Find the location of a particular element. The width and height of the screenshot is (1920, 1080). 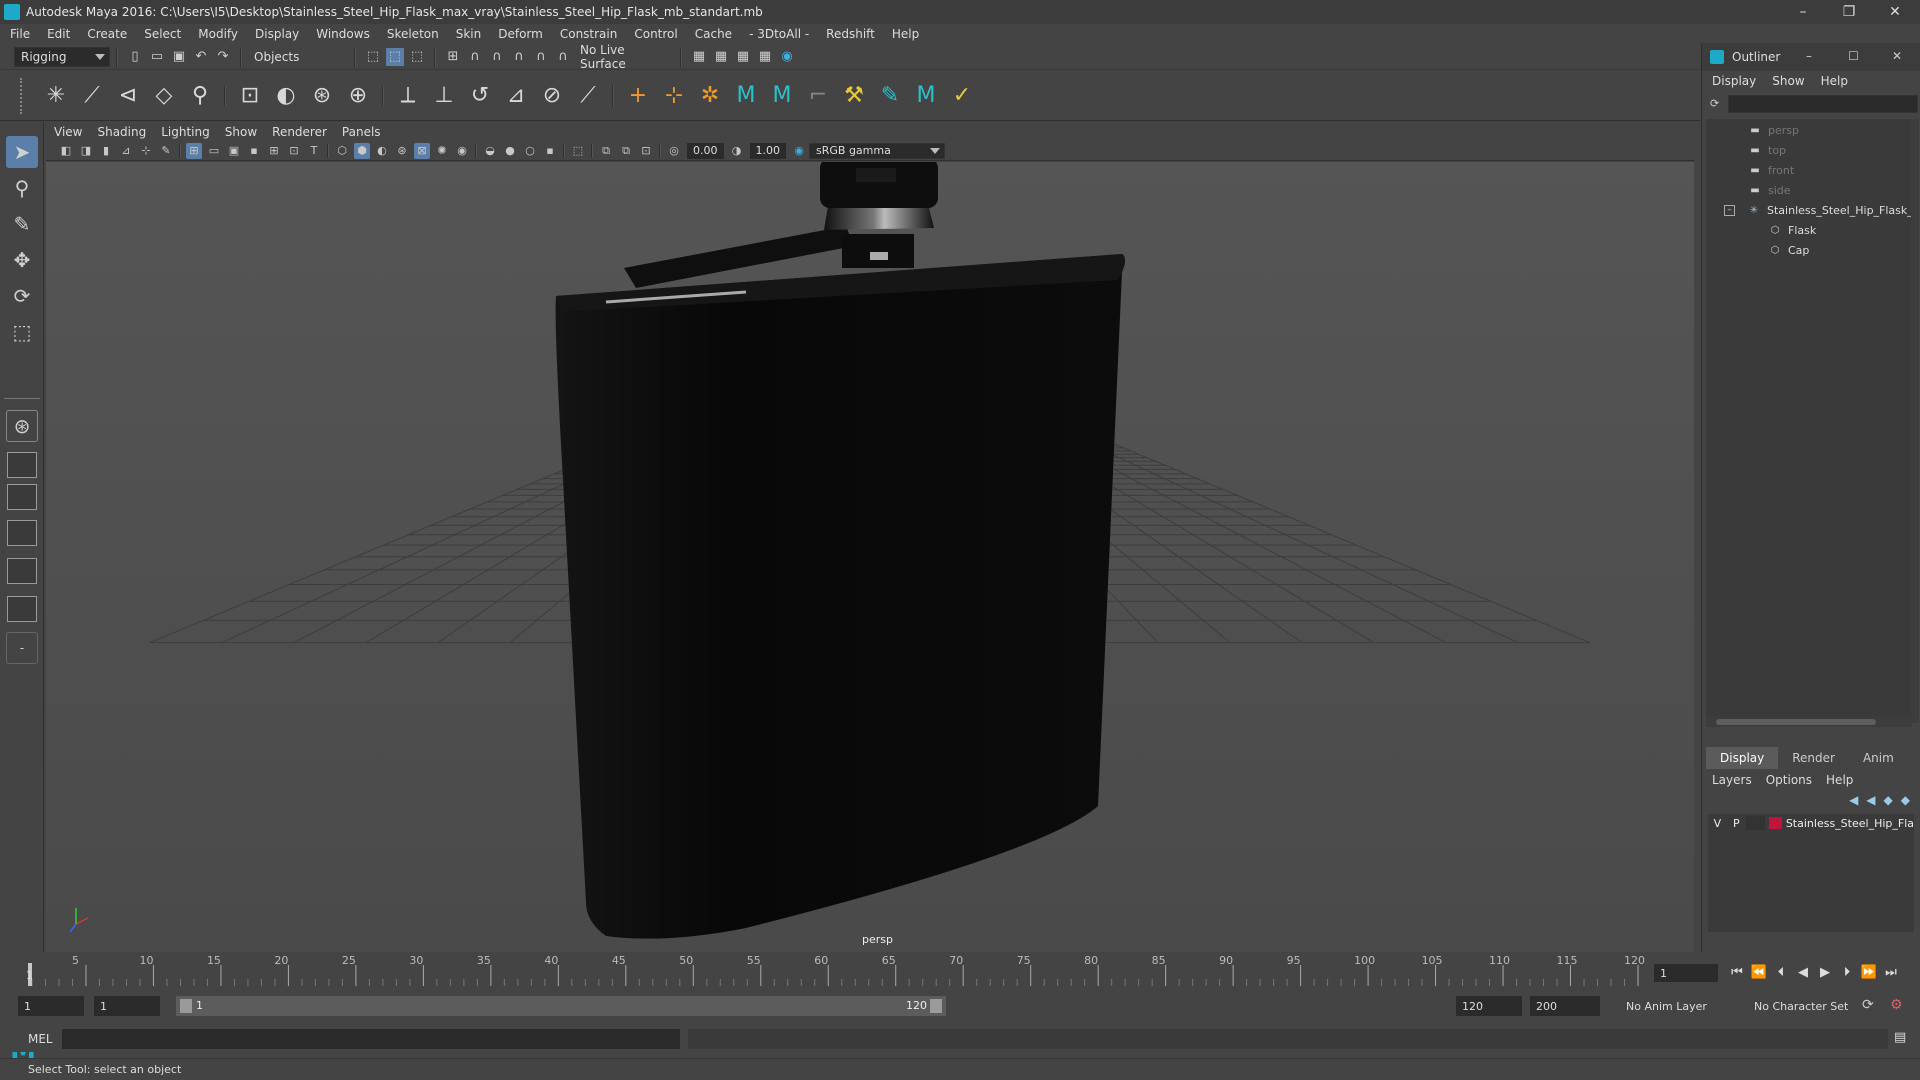

outliner-item-flask: ⬡ Flask is located at coordinates (1792, 230).